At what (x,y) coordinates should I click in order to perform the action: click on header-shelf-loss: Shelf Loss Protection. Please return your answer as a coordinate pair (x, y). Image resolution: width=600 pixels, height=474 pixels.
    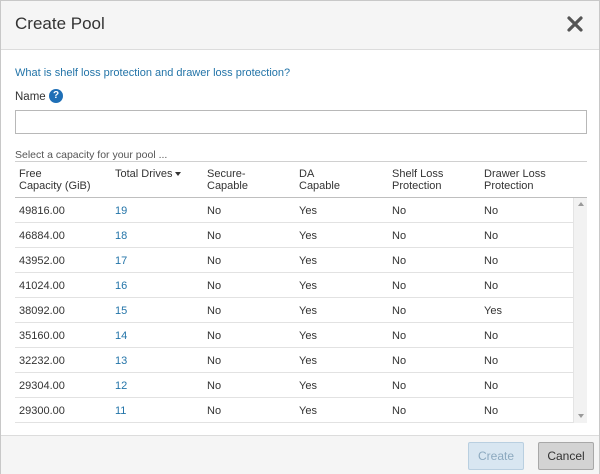
    Looking at the image, I should click on (417, 180).